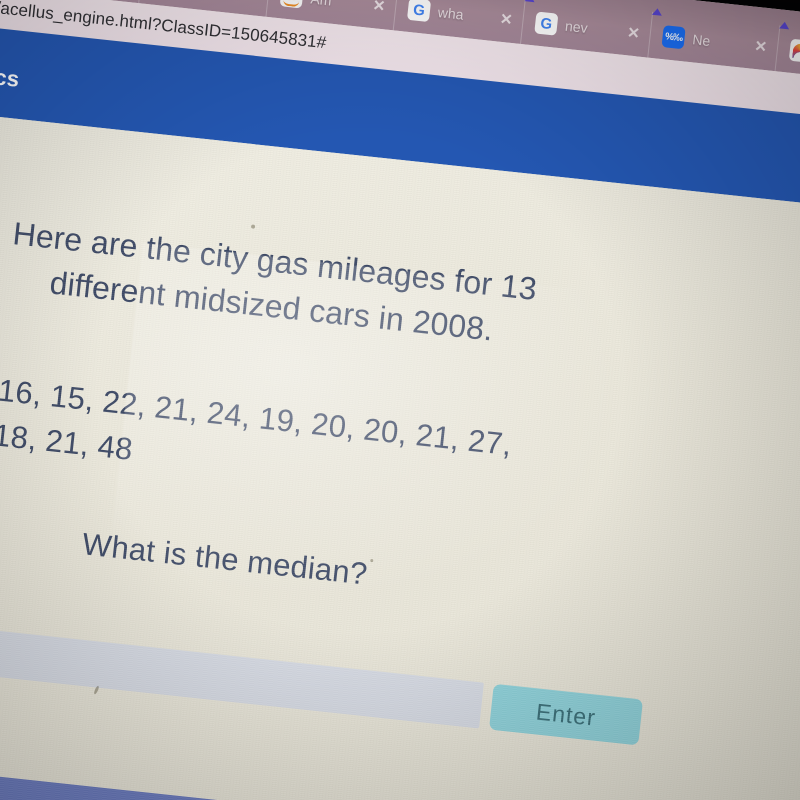  Describe the element at coordinates (566, 714) in the screenshot. I see `enter-button: Enter` at that location.